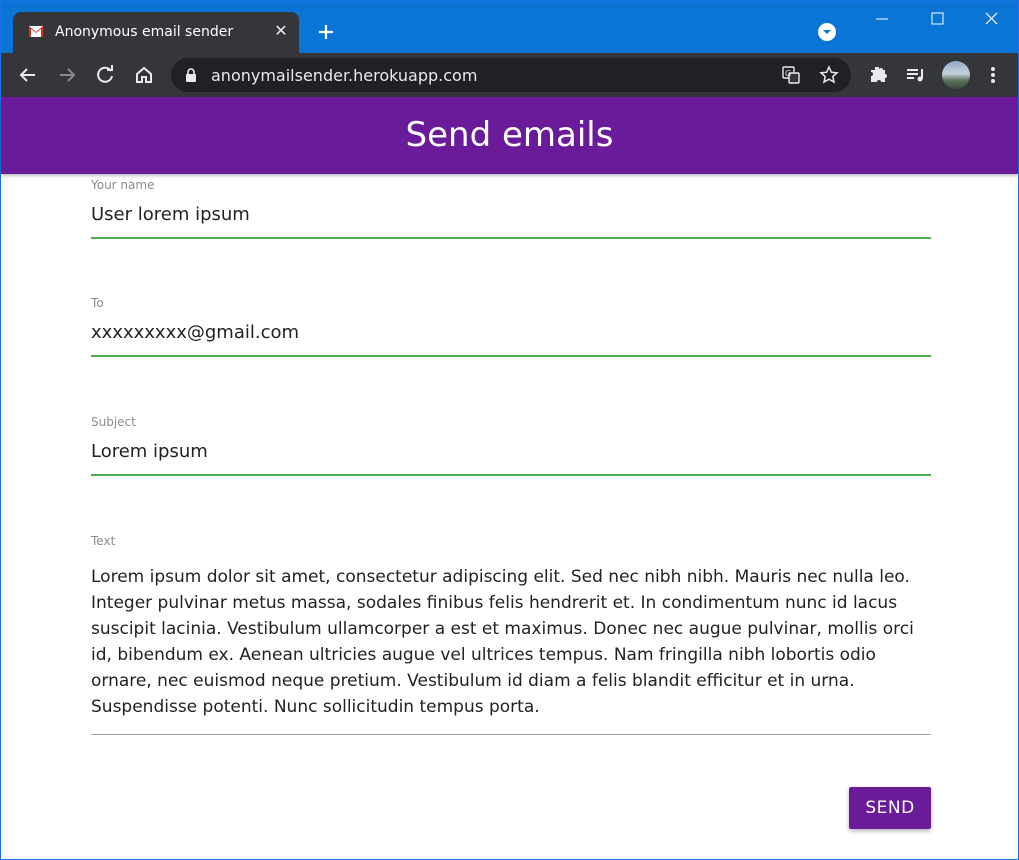 This screenshot has width=1019, height=860. What do you see at coordinates (103, 541) in the screenshot?
I see `text-label: Text` at bounding box center [103, 541].